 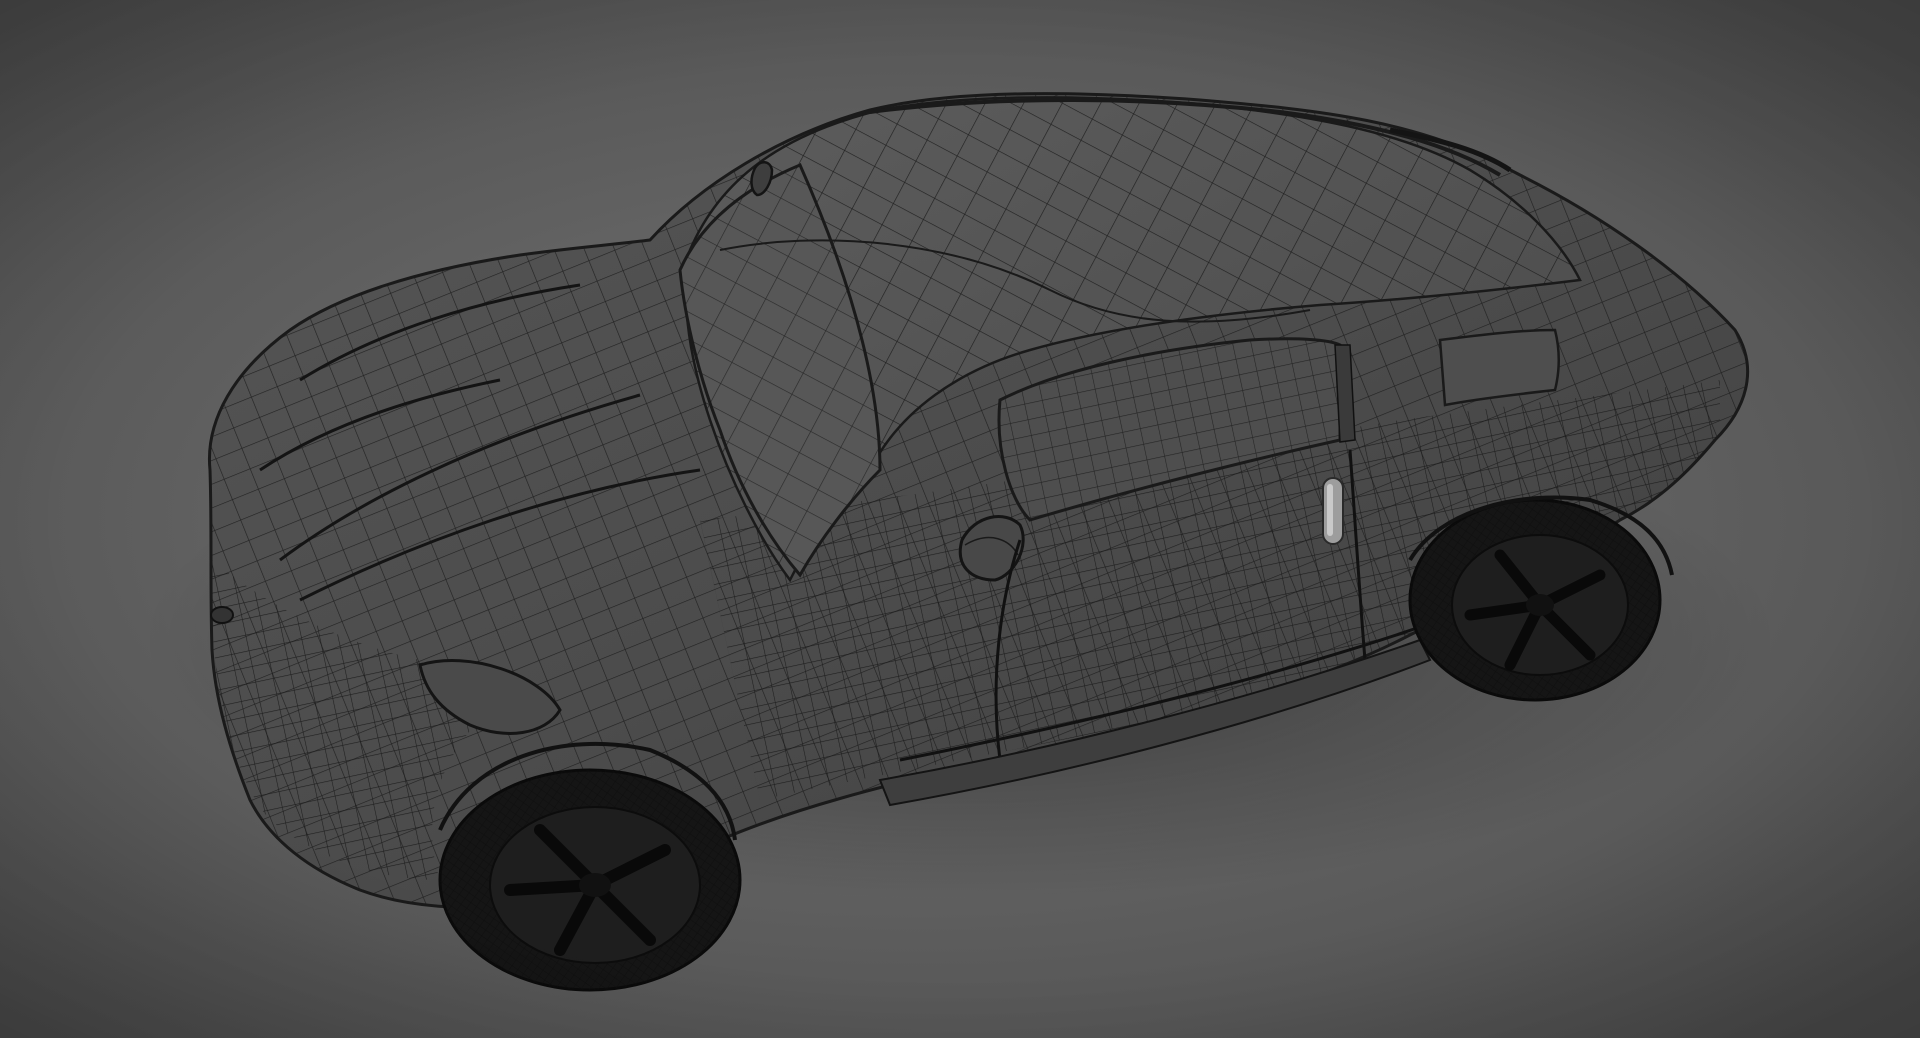 What do you see at coordinates (590, 880) in the screenshot?
I see `front-wheel` at bounding box center [590, 880].